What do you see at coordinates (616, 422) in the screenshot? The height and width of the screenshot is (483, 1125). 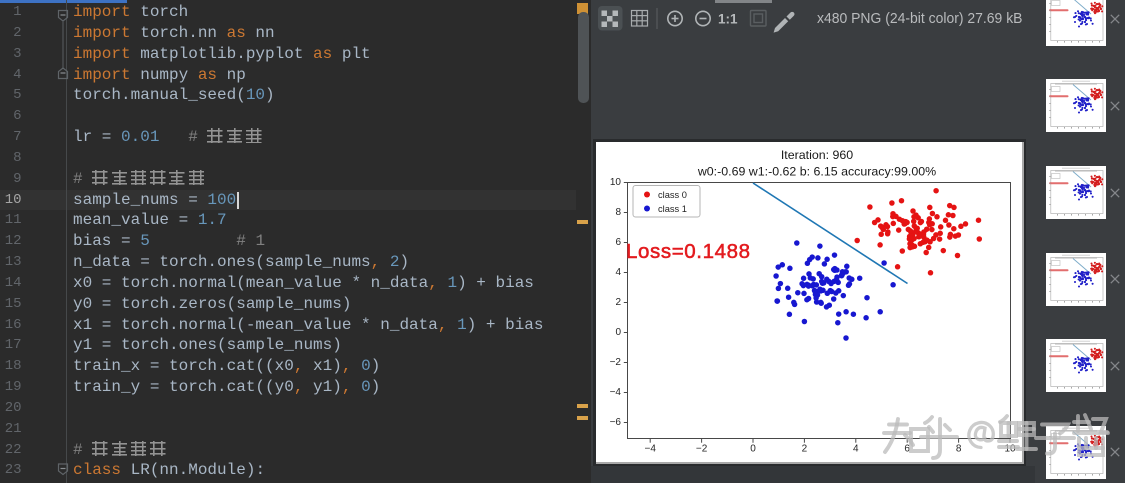 I see `svg-text: −6` at bounding box center [616, 422].